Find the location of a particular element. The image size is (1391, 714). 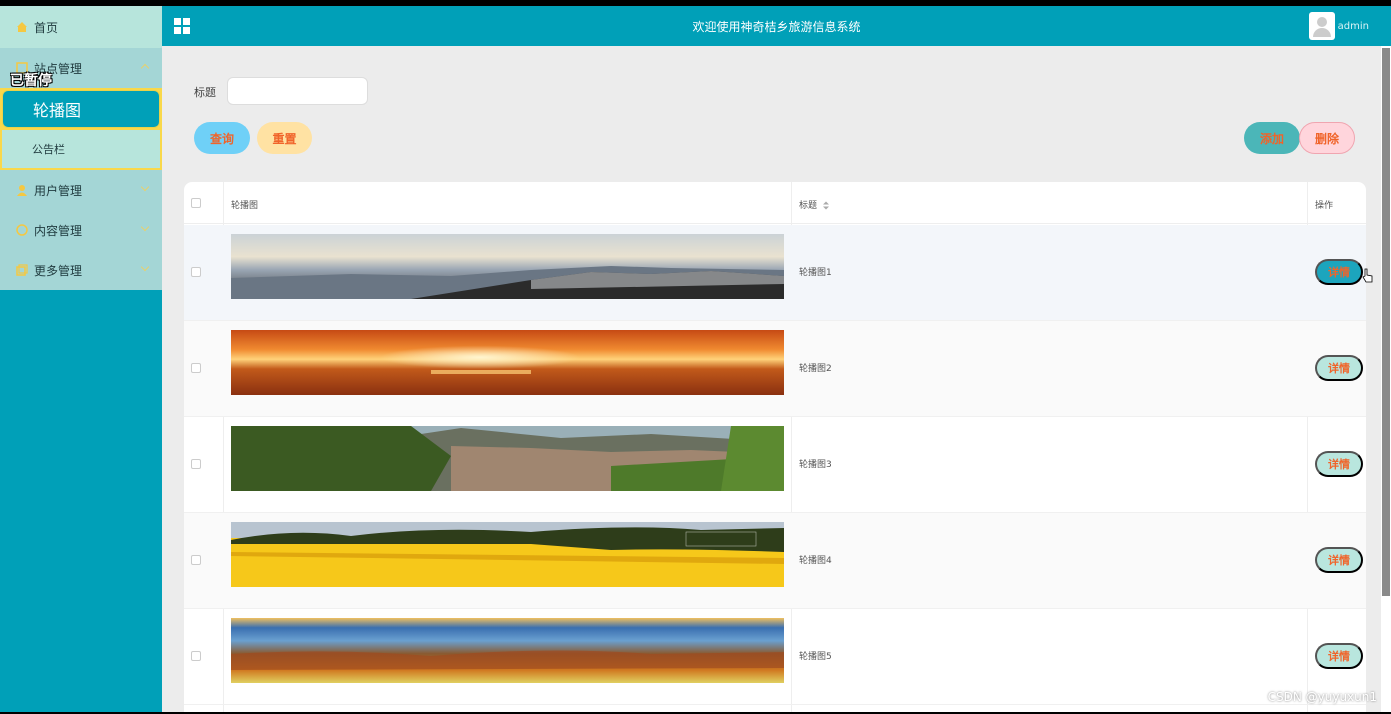

column-header-label: 标题 is located at coordinates (808, 206).